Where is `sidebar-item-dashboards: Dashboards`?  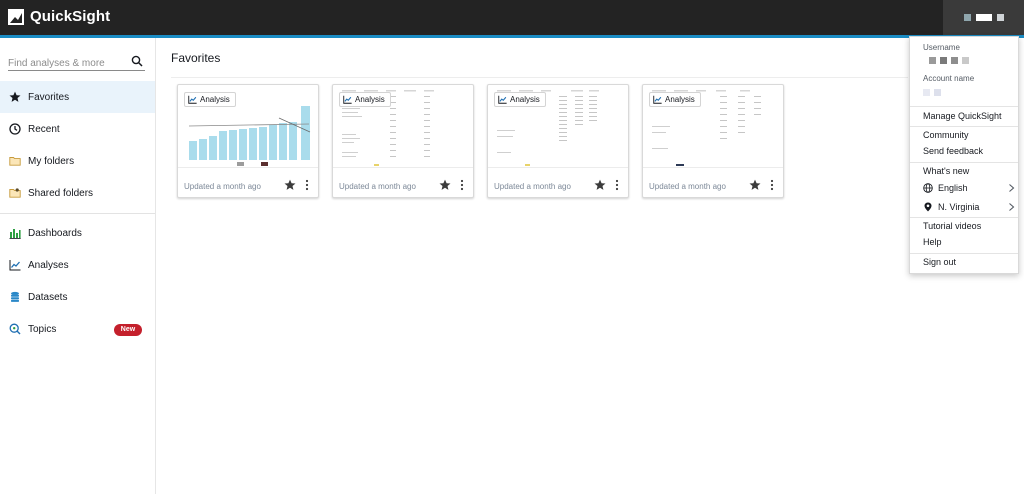
sidebar-item-dashboards: Dashboards is located at coordinates (77, 233).